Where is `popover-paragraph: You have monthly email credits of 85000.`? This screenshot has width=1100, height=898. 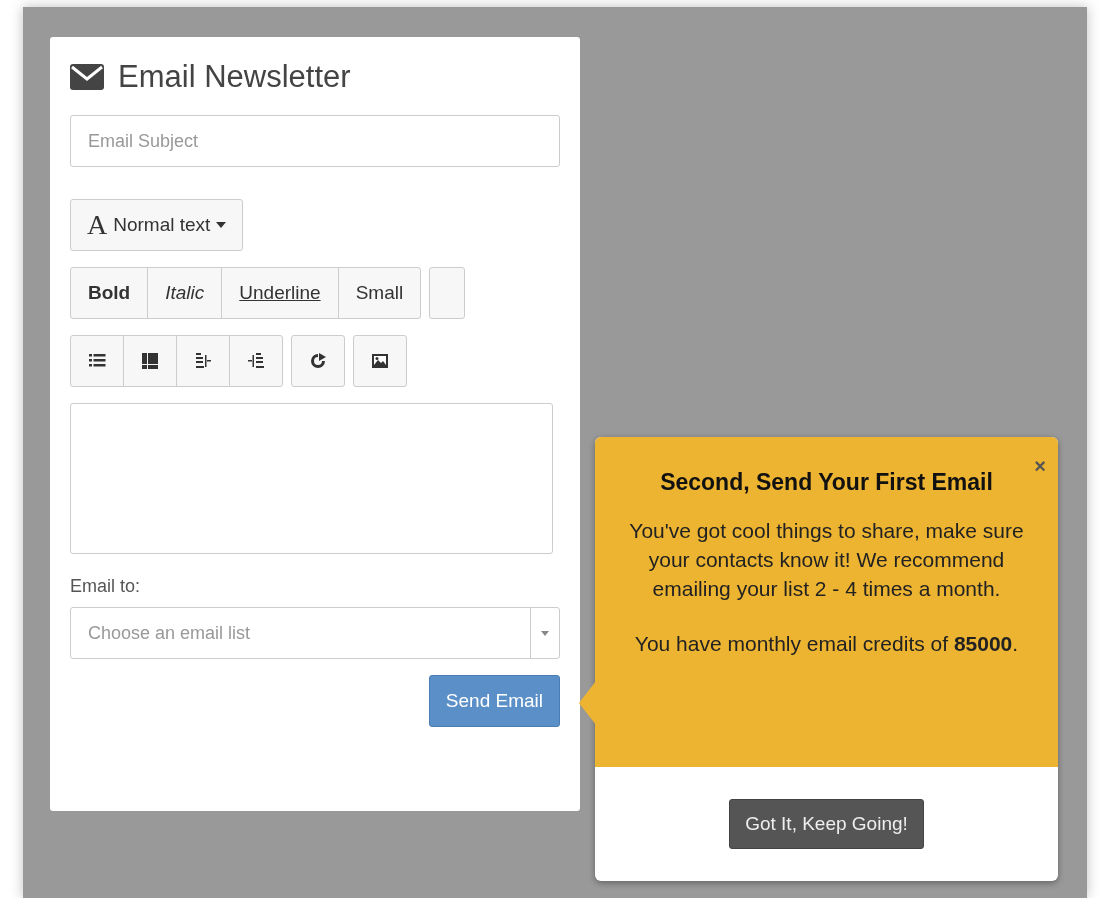
popover-paragraph: You have monthly email credits of 85000. is located at coordinates (826, 644).